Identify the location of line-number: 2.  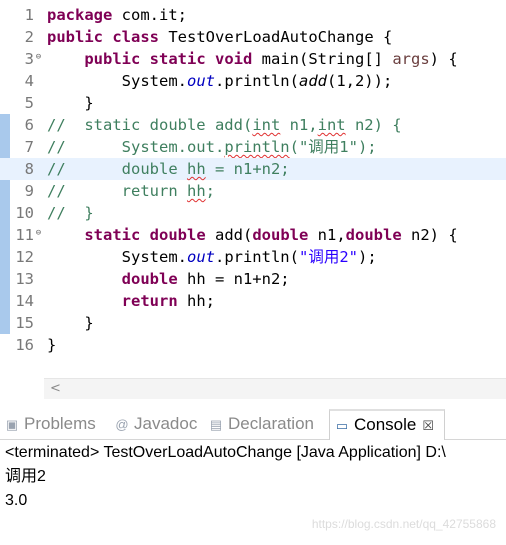
(29, 37).